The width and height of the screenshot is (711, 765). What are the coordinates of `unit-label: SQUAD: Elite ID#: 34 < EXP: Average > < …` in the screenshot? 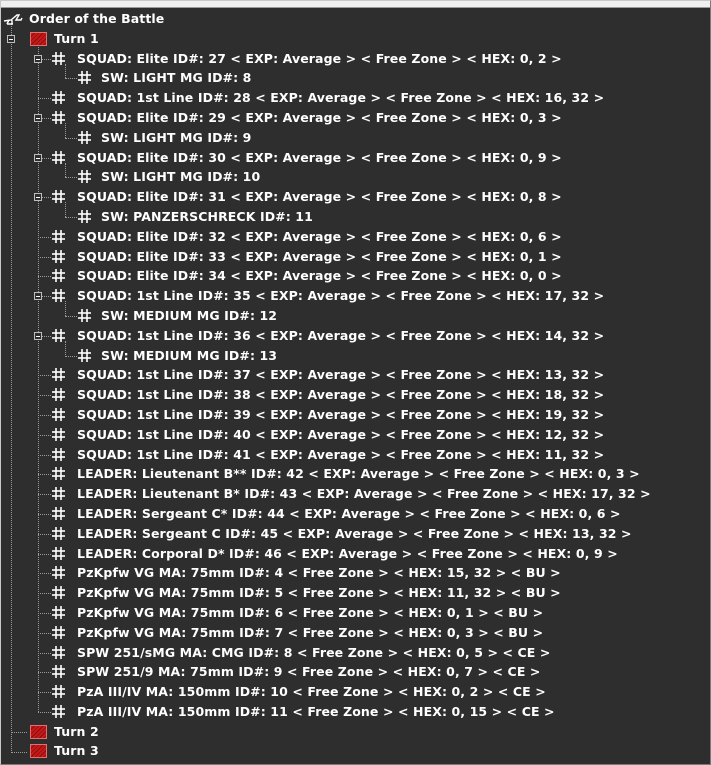 It's located at (319, 276).